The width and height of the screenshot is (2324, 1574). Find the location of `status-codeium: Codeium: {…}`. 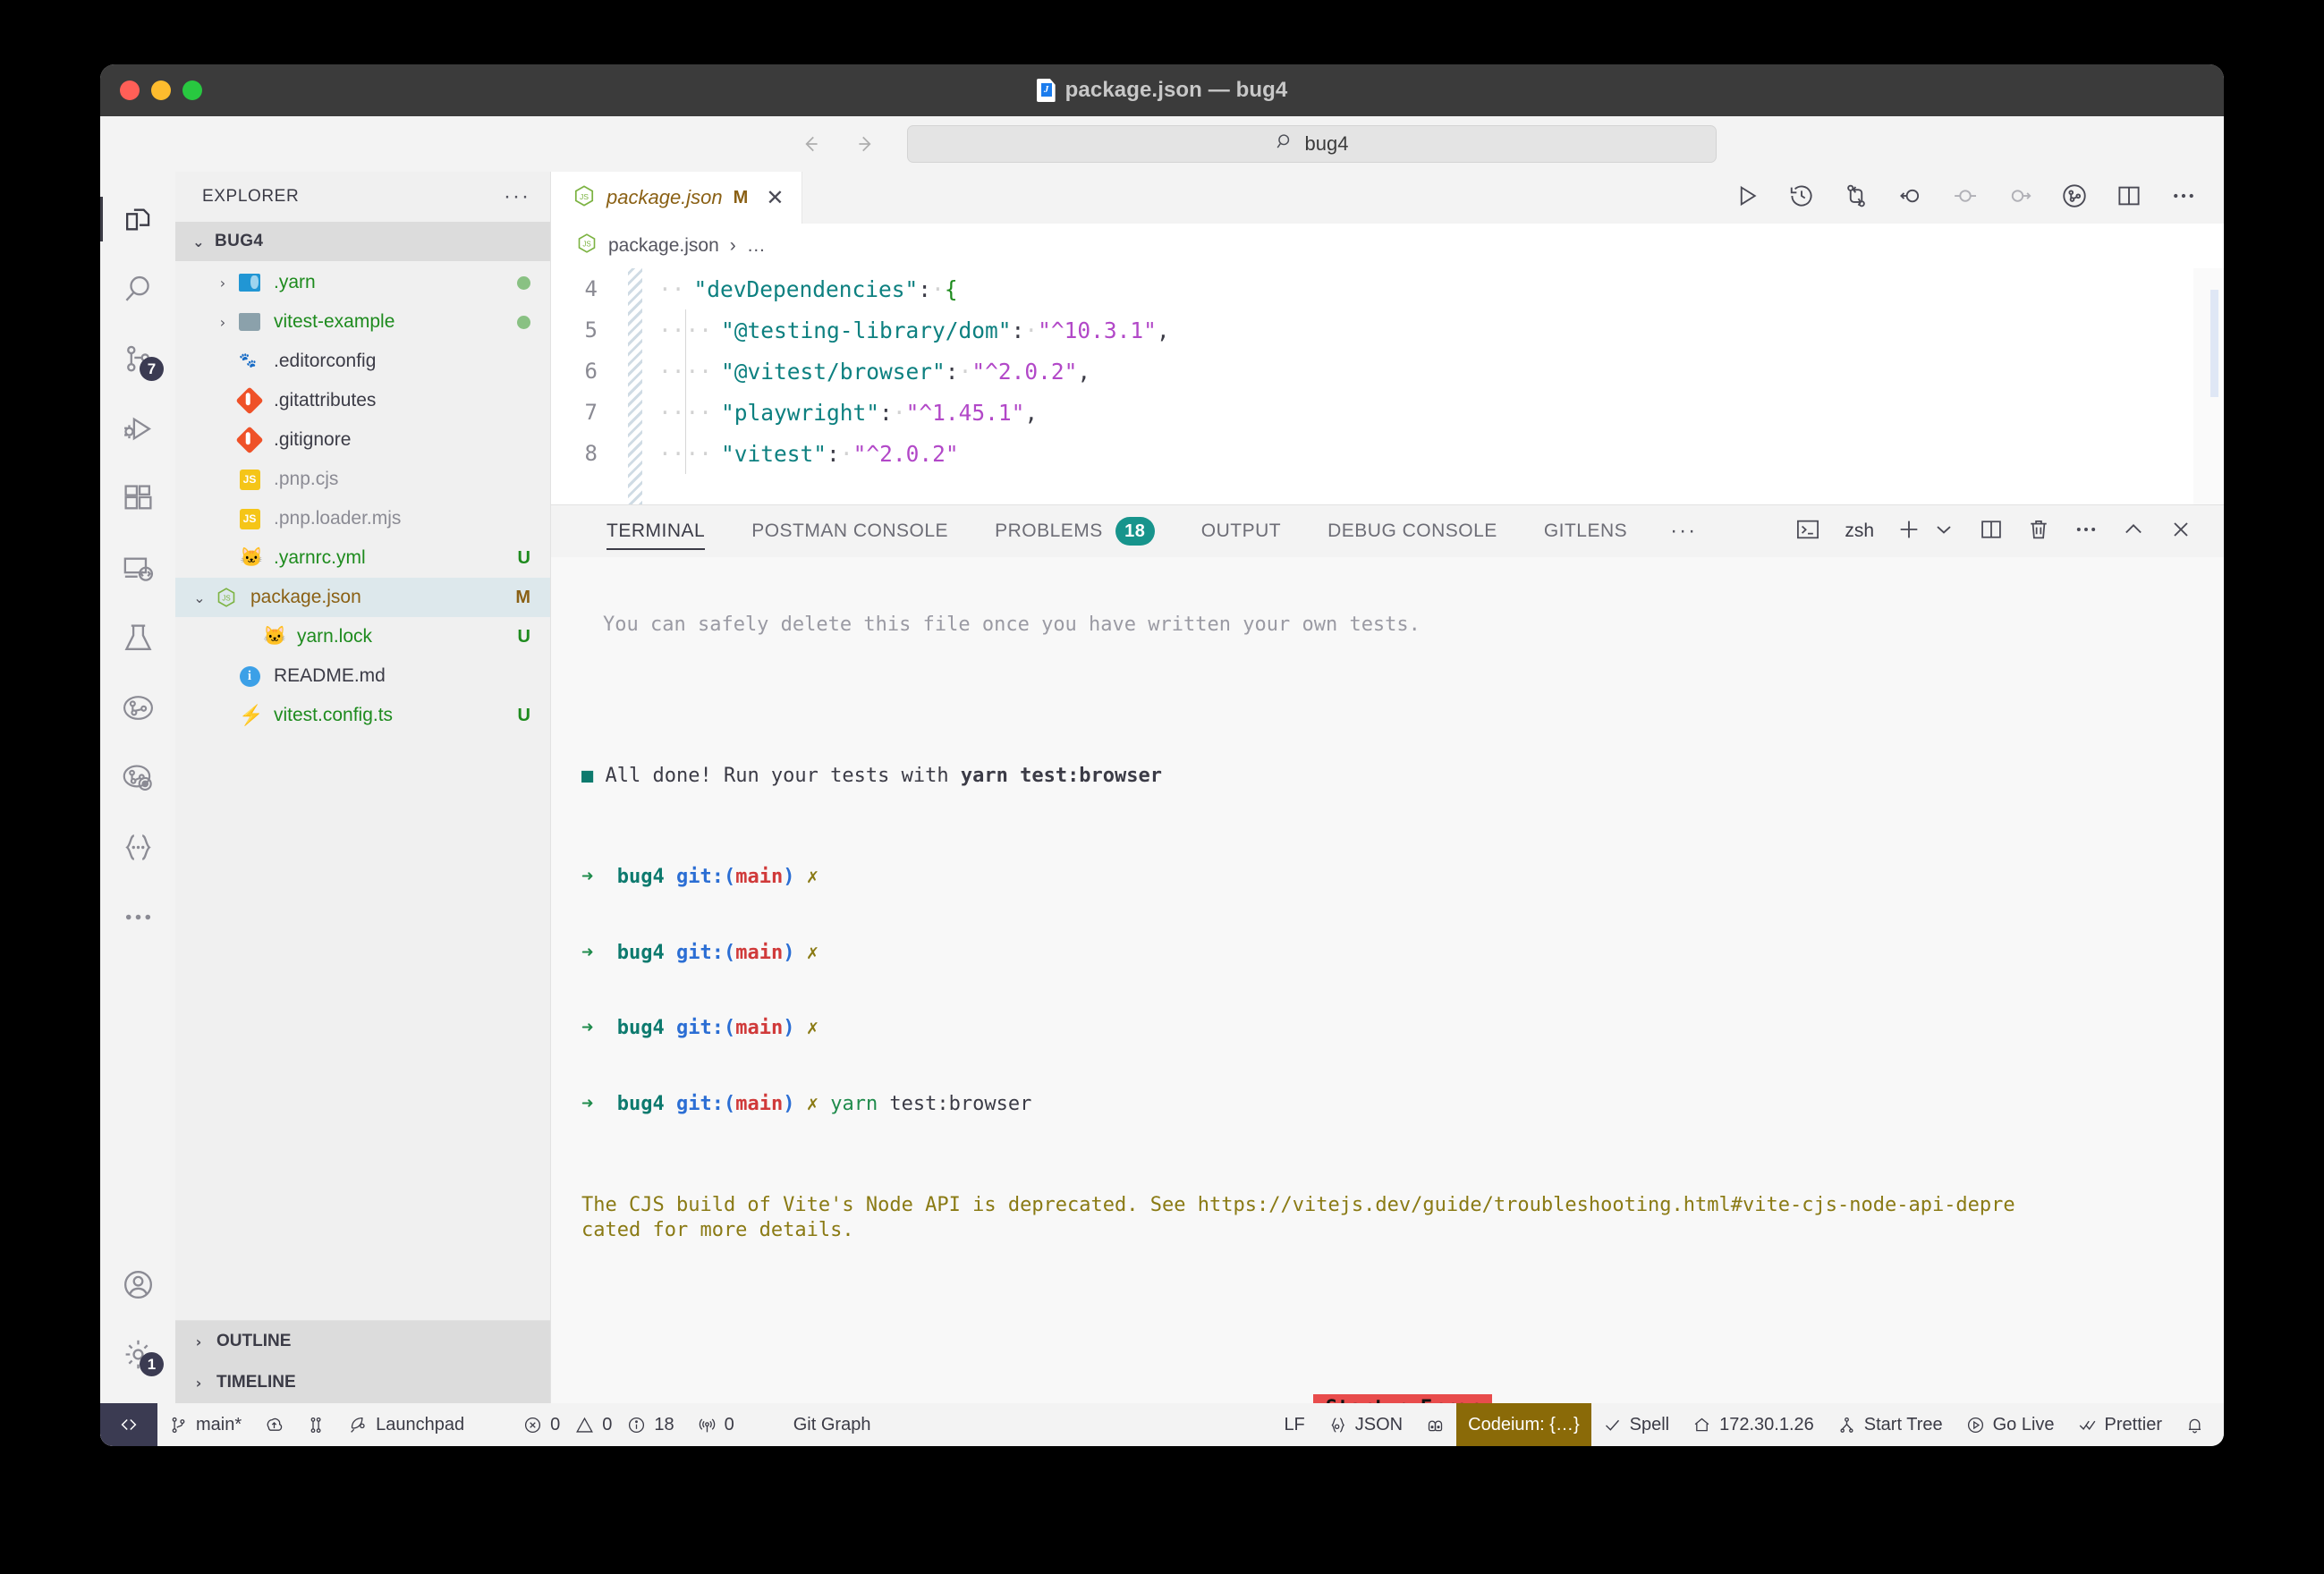

status-codeium: Codeium: {…} is located at coordinates (1524, 1424).